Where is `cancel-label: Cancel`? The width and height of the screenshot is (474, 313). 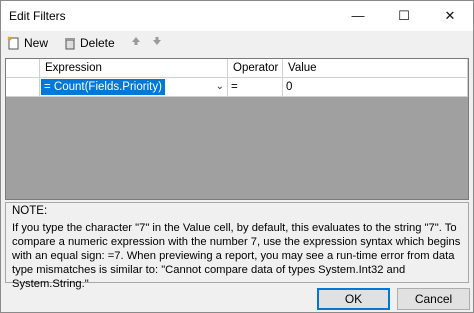 cancel-label: Cancel is located at coordinates (433, 299).